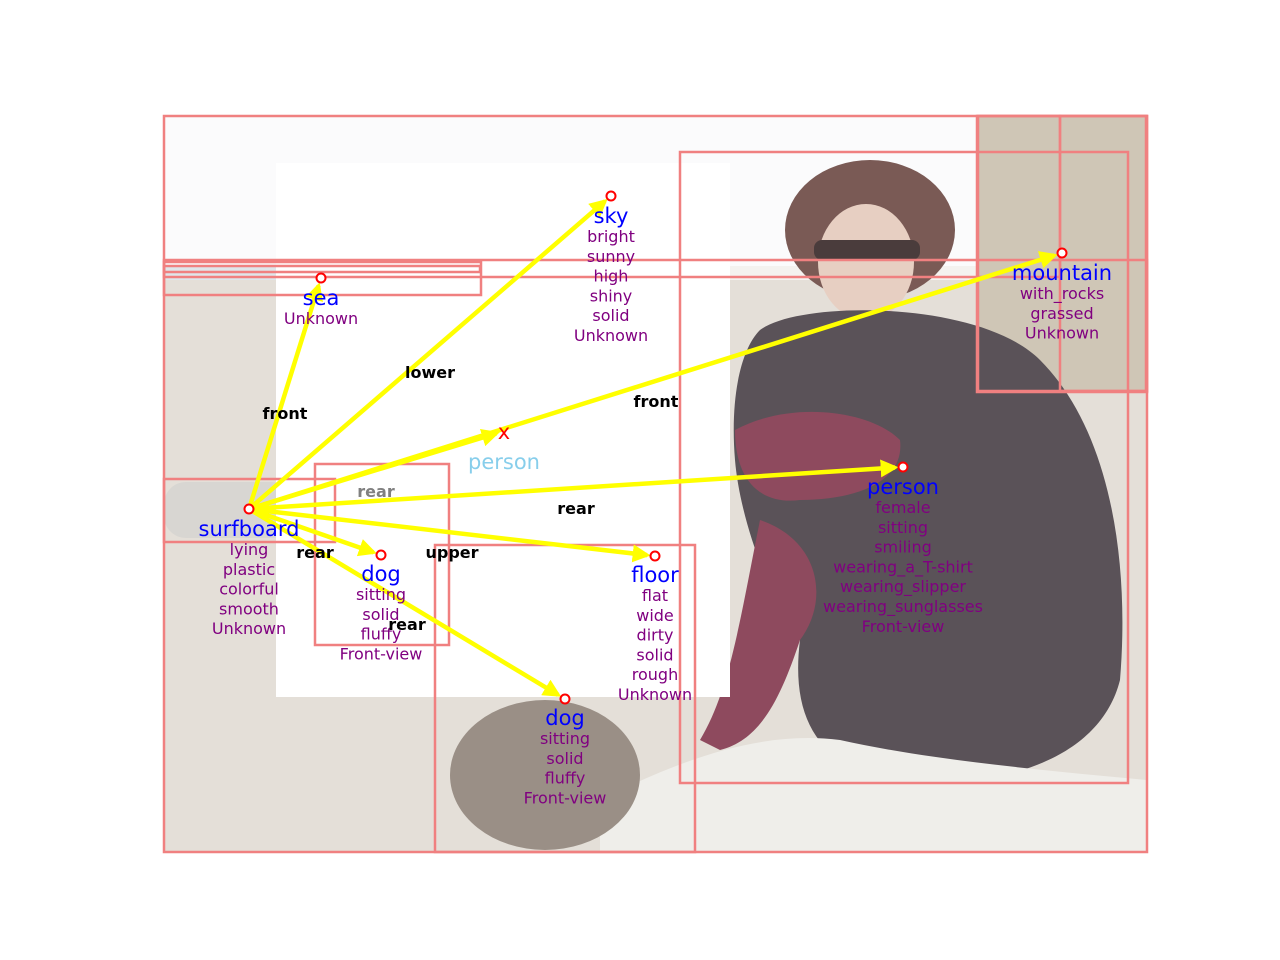 The height and width of the screenshot is (960, 1280). What do you see at coordinates (249, 628) in the screenshot?
I see `surfboard-attribute-label: Unknown` at bounding box center [249, 628].